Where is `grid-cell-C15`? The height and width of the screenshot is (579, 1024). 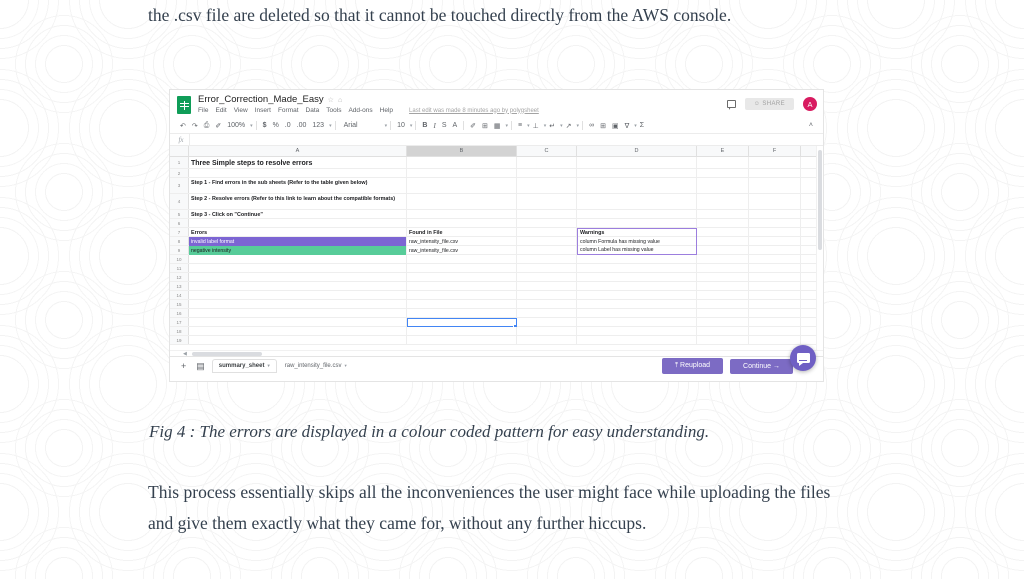 grid-cell-C15 is located at coordinates (547, 304).